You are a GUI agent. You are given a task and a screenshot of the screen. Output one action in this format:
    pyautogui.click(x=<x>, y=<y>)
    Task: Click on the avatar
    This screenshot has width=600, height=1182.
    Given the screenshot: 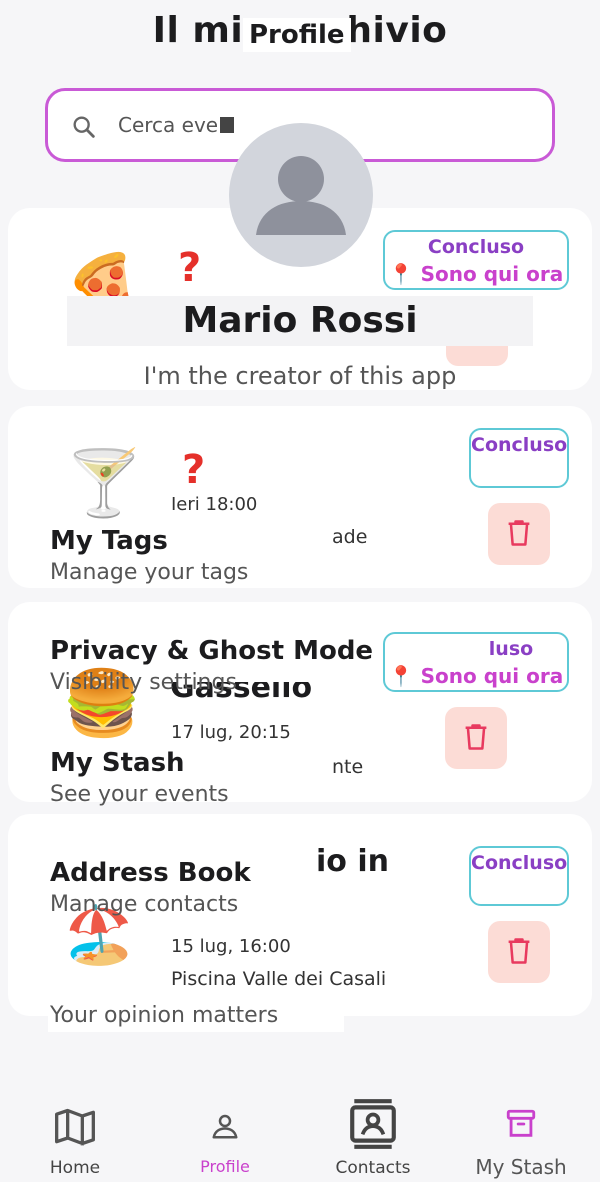 What is the action you would take?
    pyautogui.click(x=301, y=195)
    